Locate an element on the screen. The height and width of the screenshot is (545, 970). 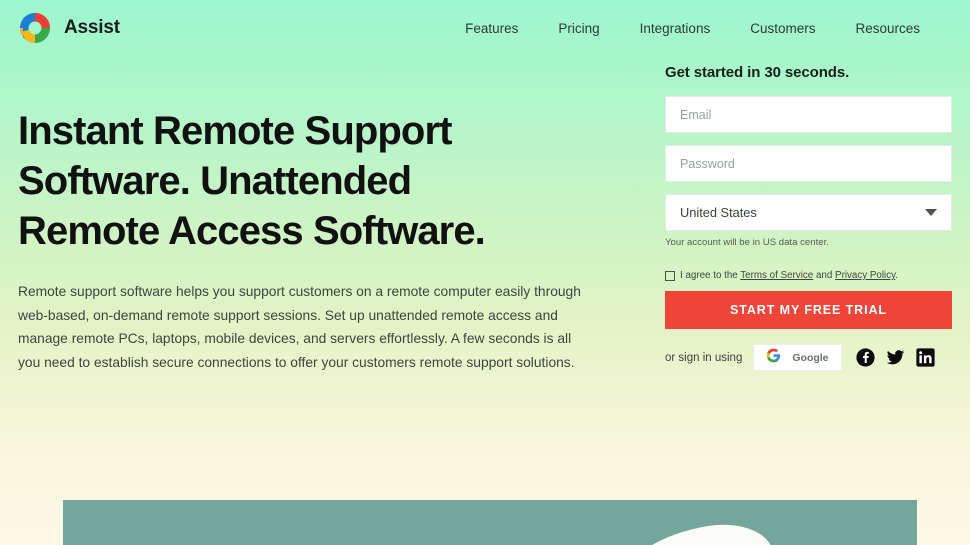
google-signin-label: Google is located at coordinates (810, 357).